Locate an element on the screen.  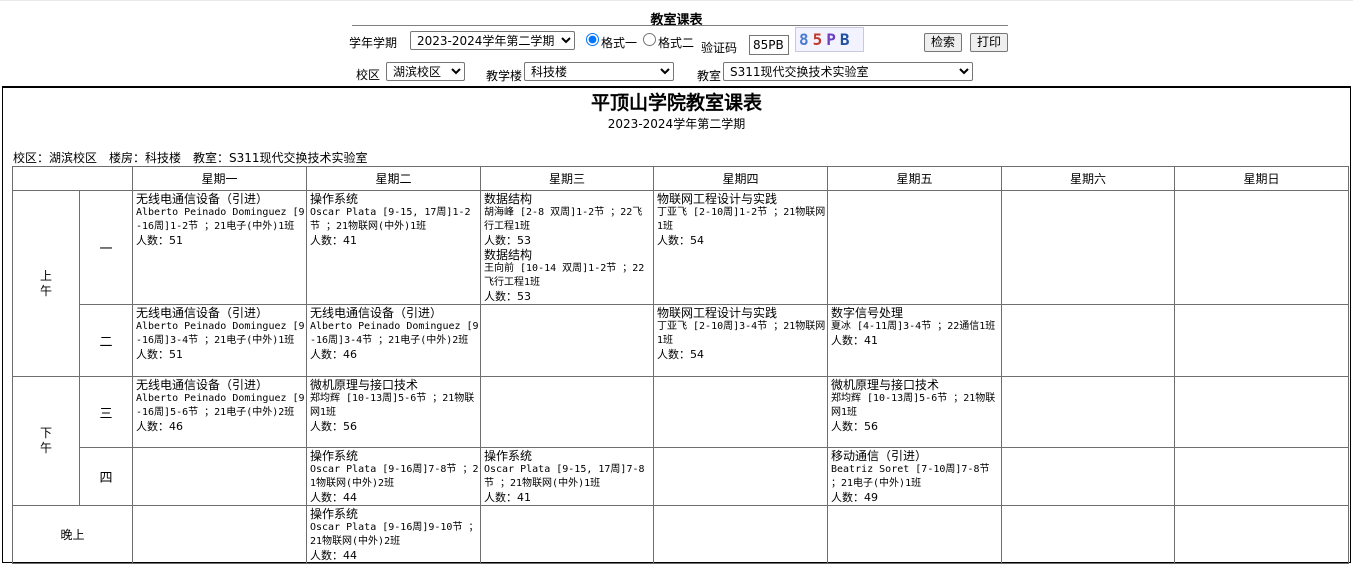
course-entry: 数字信号处理 夏冰 [4-11周]3-4节 ；22通信1班 人数：41 is located at coordinates (915, 327).